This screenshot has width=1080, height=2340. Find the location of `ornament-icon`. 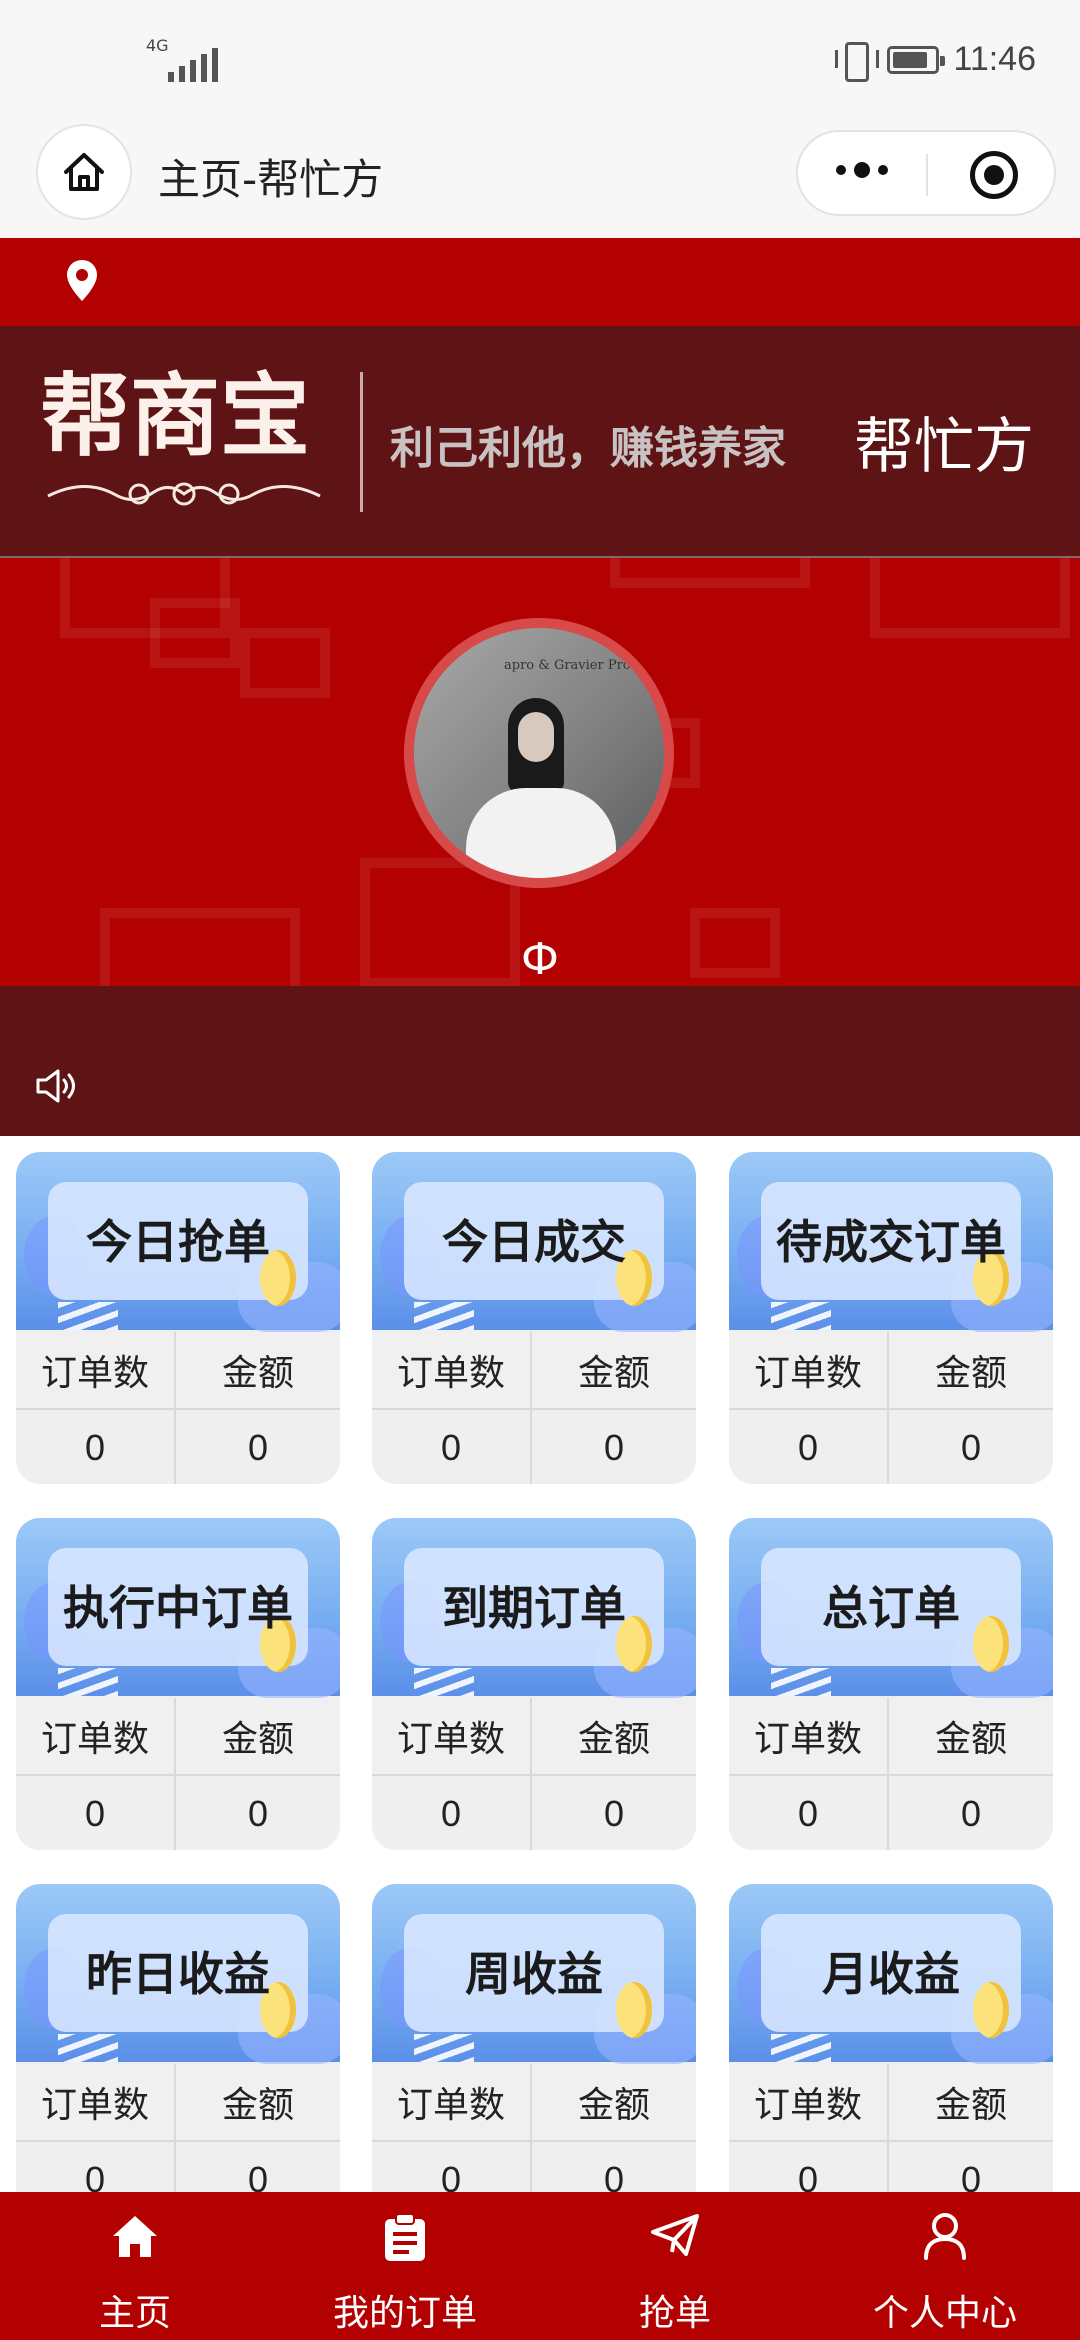

ornament-icon is located at coordinates (184, 494).